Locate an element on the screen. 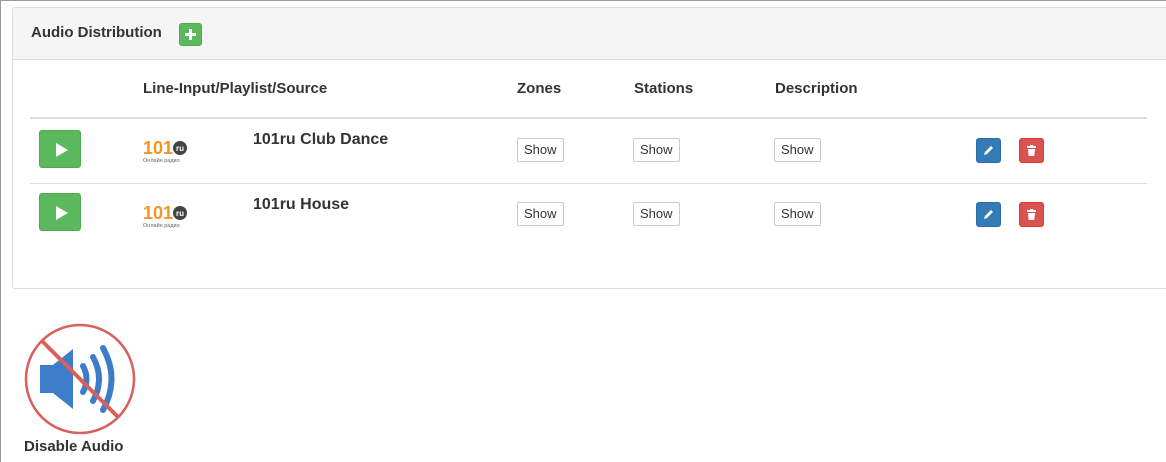  station-name: 101ru Club Dance is located at coordinates (321, 139).